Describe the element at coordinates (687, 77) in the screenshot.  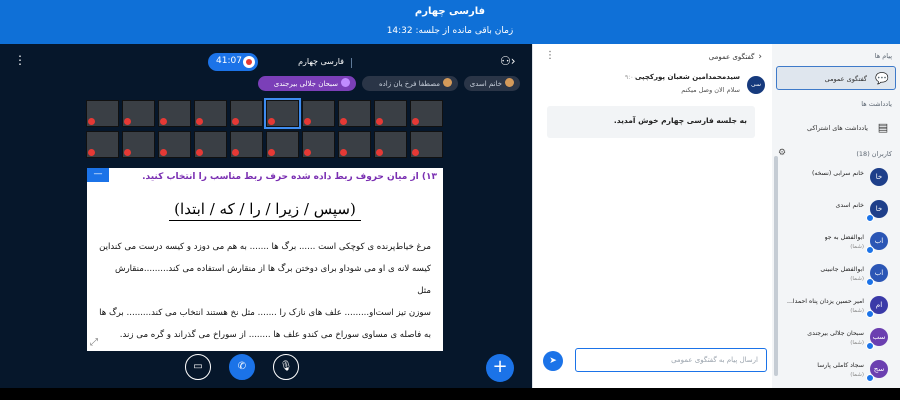
I see `message-sender: سیدمحمدامین شعبان پورکچپی` at that location.